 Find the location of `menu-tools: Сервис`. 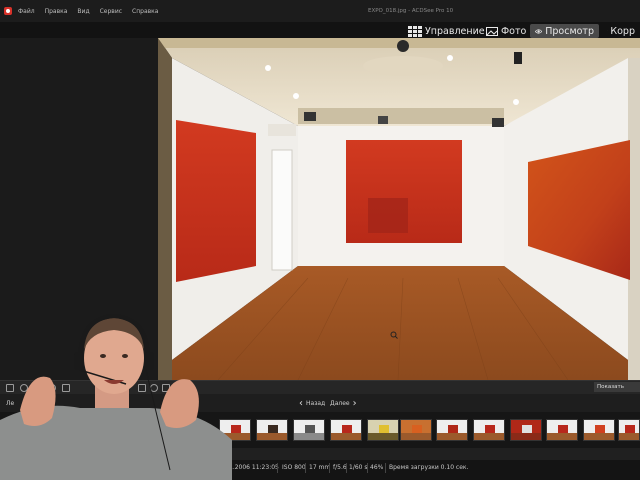

menu-tools: Сервис is located at coordinates (111, 11).